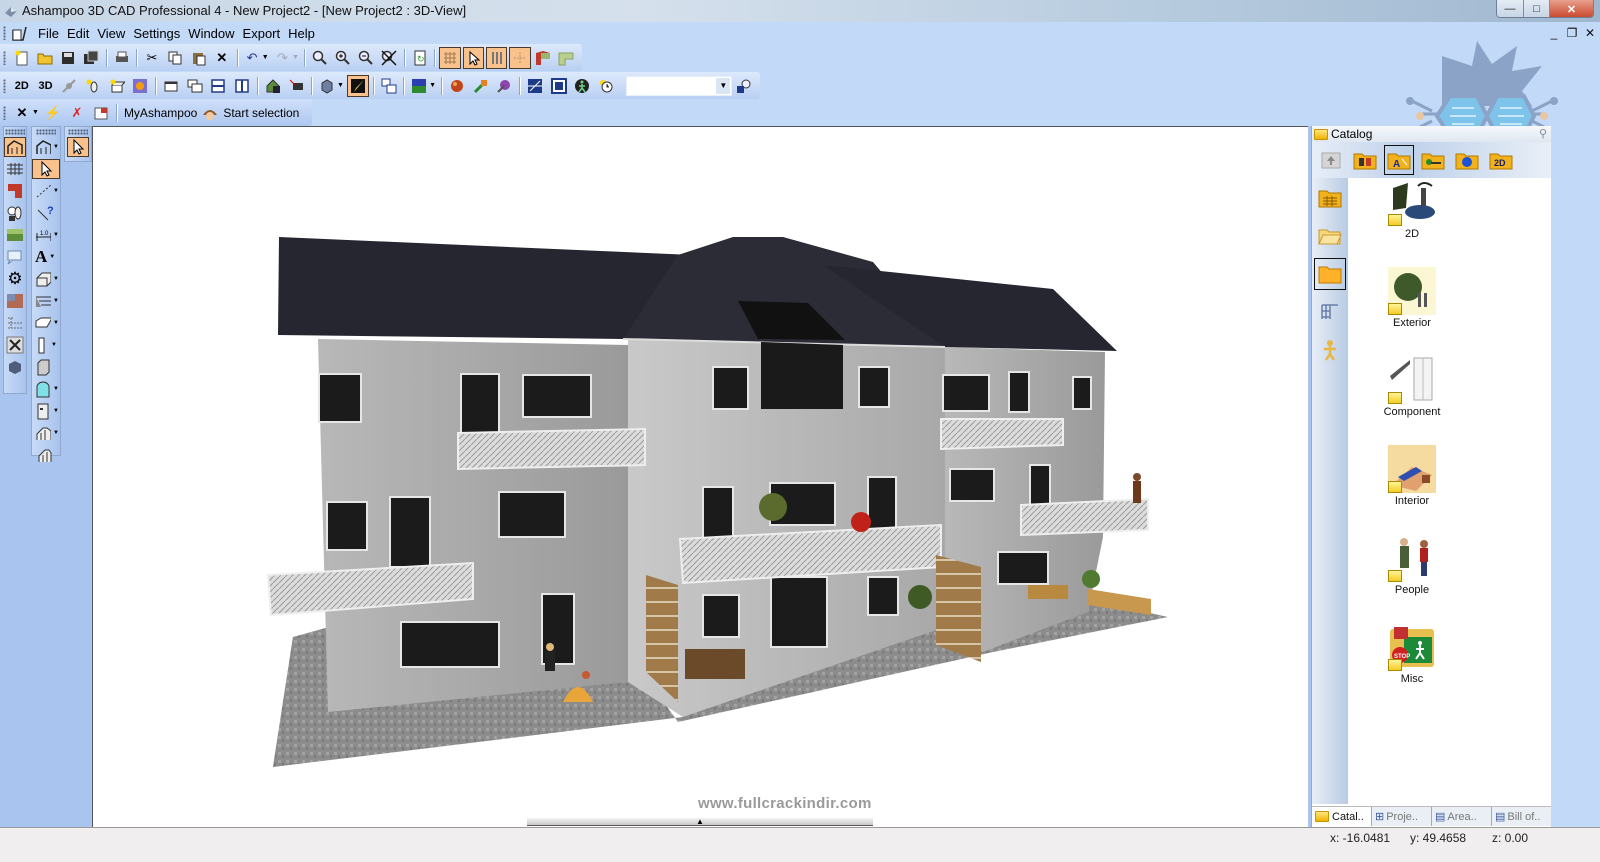 The height and width of the screenshot is (862, 1600). Describe the element at coordinates (1331, 160) in the screenshot. I see `catalog-up-button` at that location.